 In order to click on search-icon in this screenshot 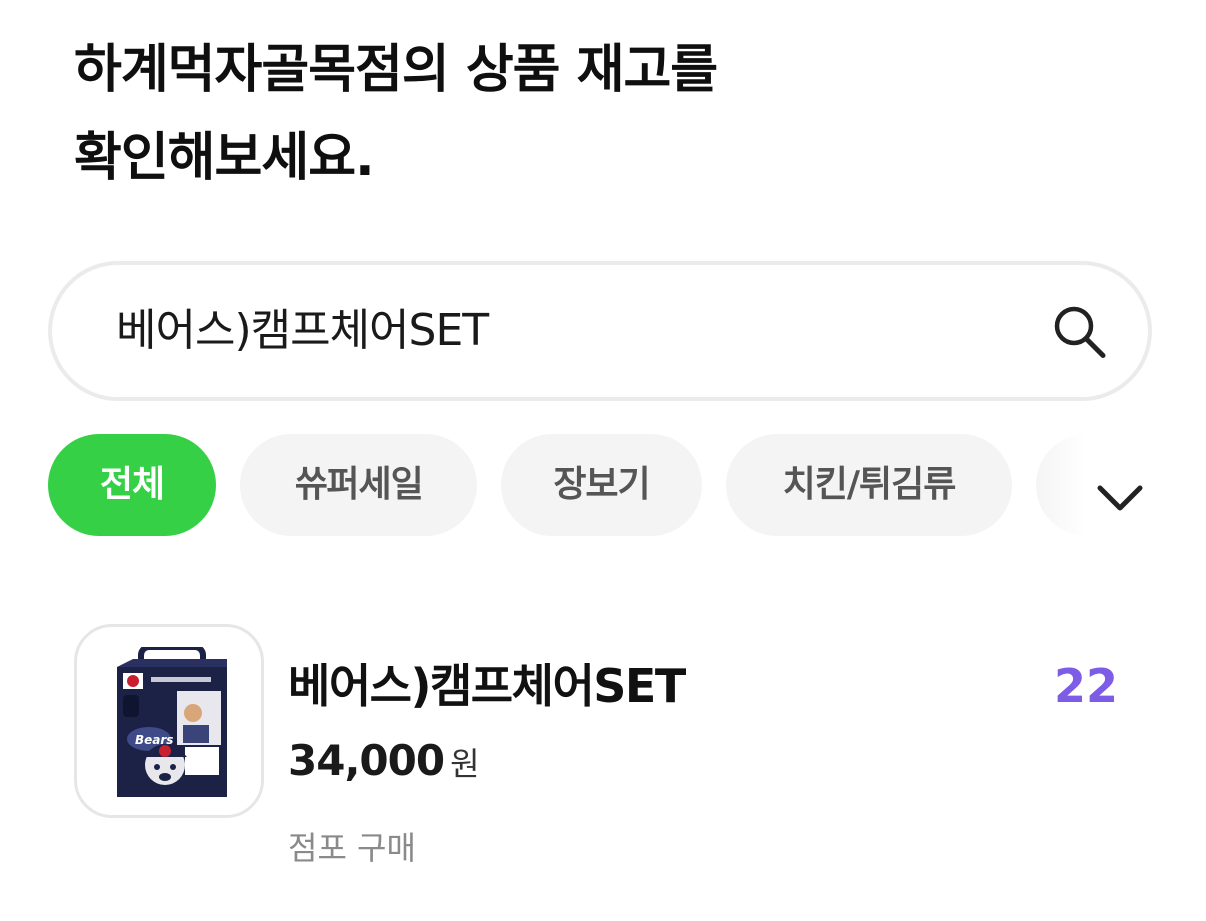, I will do `click(1080, 332)`.